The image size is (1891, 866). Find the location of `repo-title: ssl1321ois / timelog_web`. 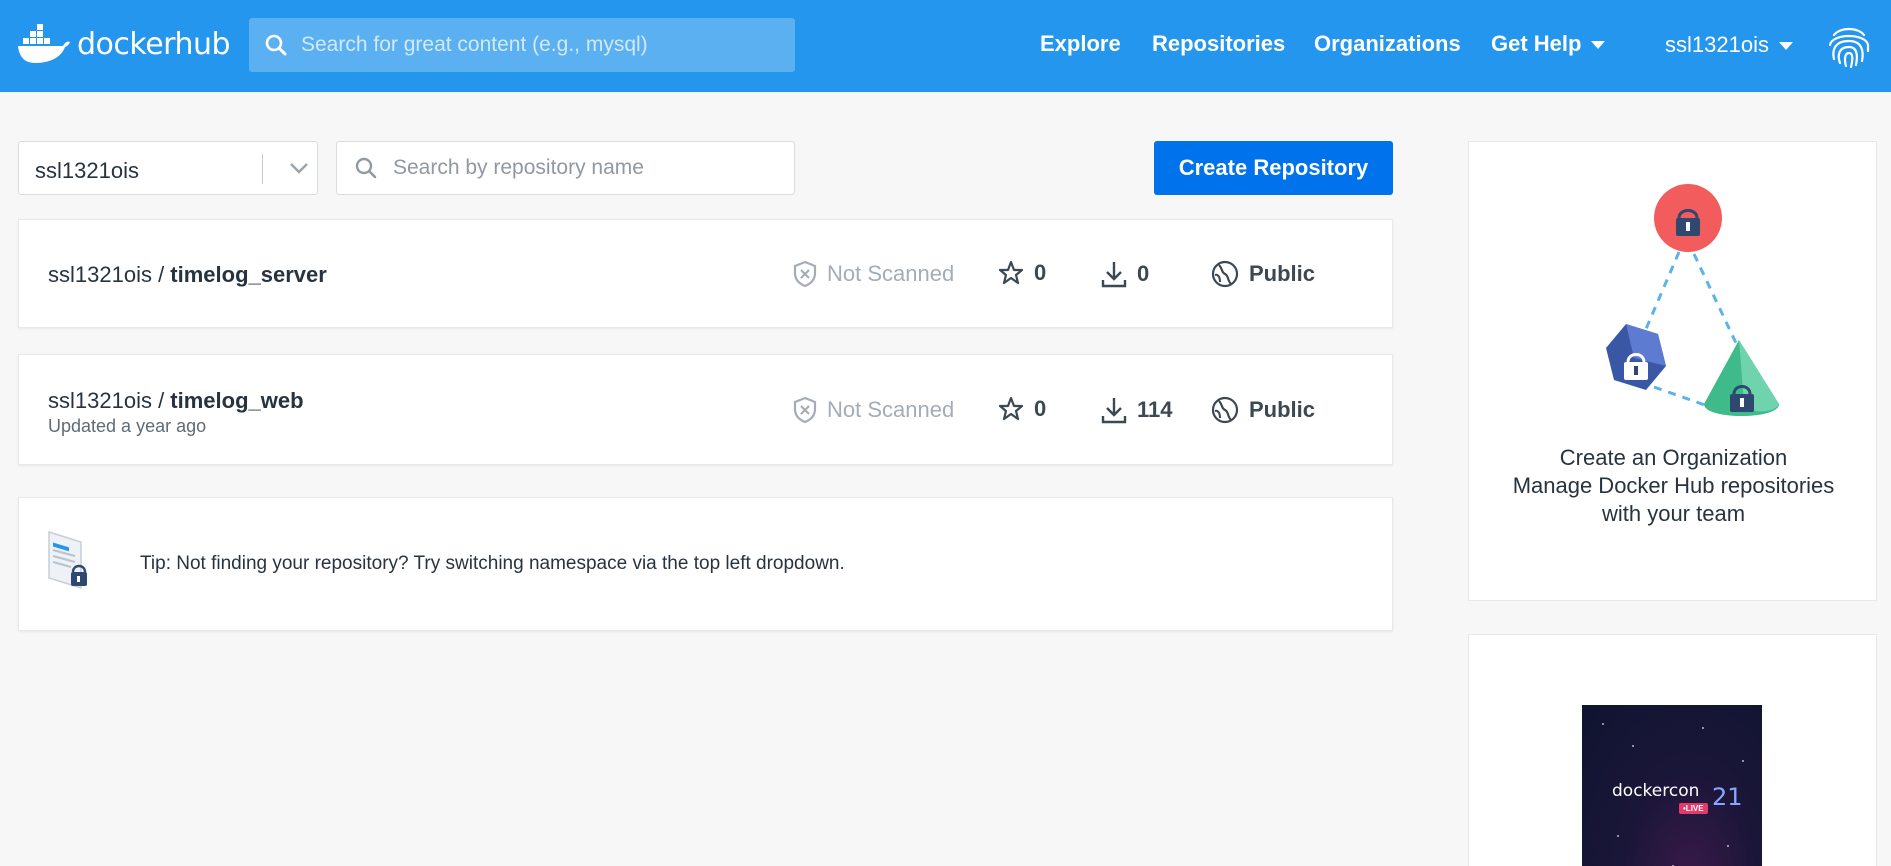

repo-title: ssl1321ois / timelog_web is located at coordinates (176, 401).